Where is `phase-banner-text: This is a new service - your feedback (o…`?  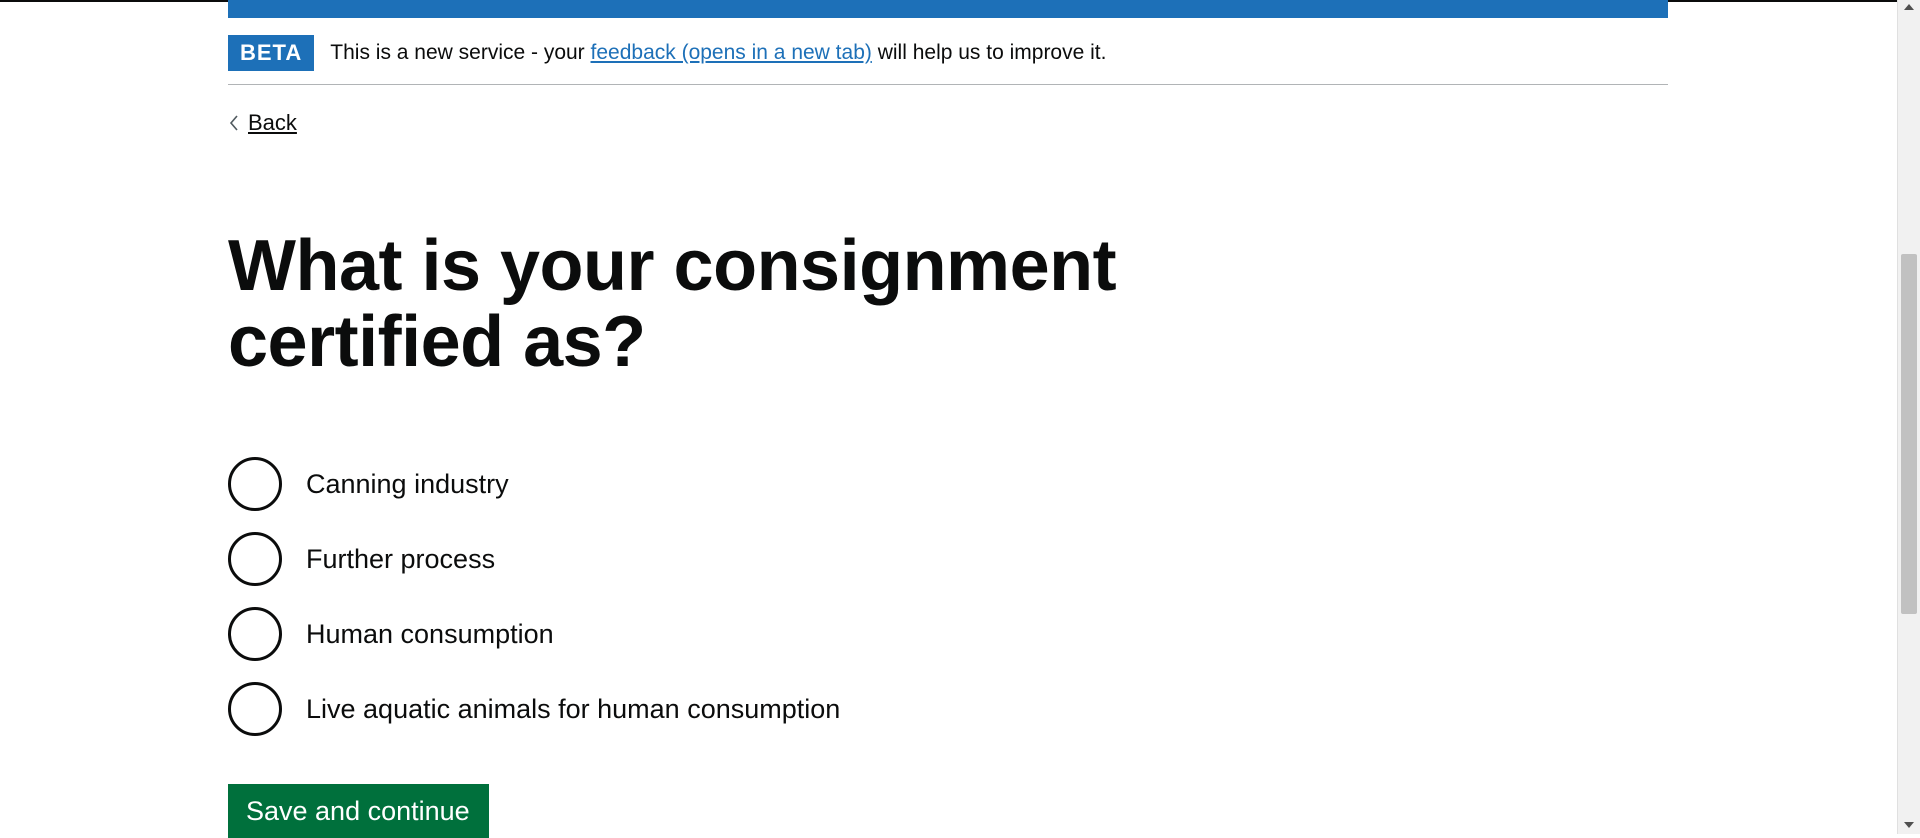 phase-banner-text: This is a new service - your feedback (o… is located at coordinates (718, 53).